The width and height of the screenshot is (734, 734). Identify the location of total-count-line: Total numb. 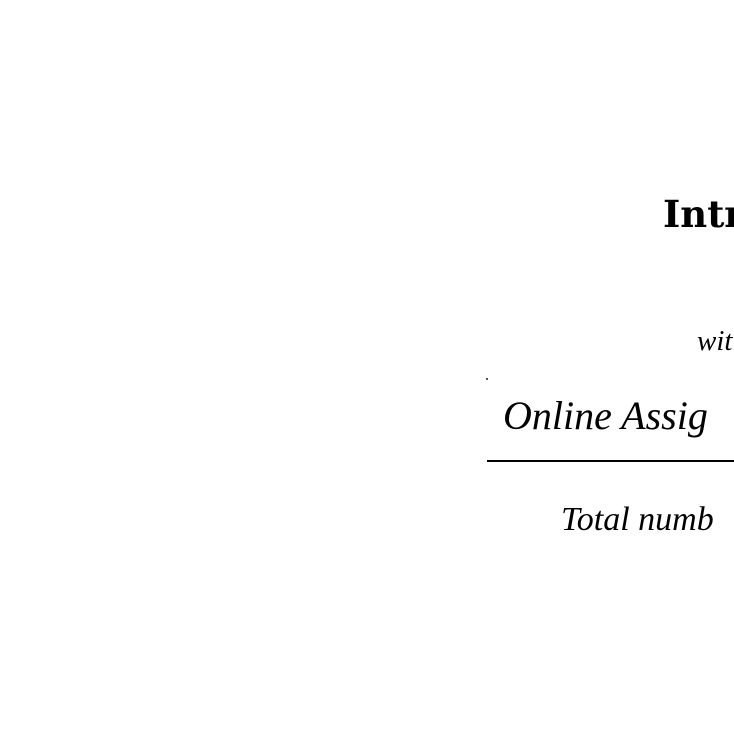
(637, 519).